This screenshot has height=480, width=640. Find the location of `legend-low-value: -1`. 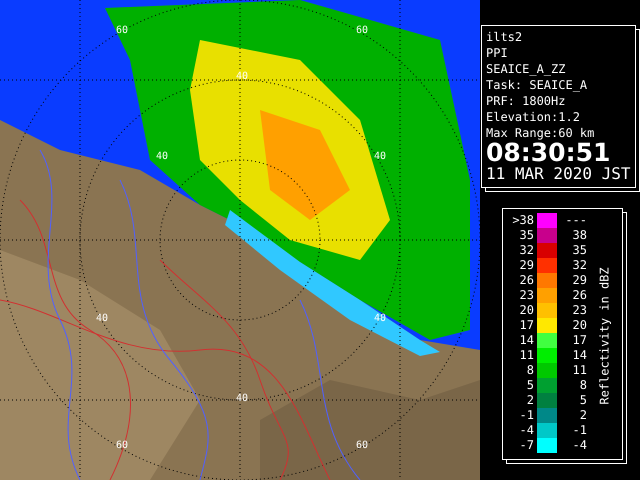

legend-low-value: -1 is located at coordinates (526, 415).